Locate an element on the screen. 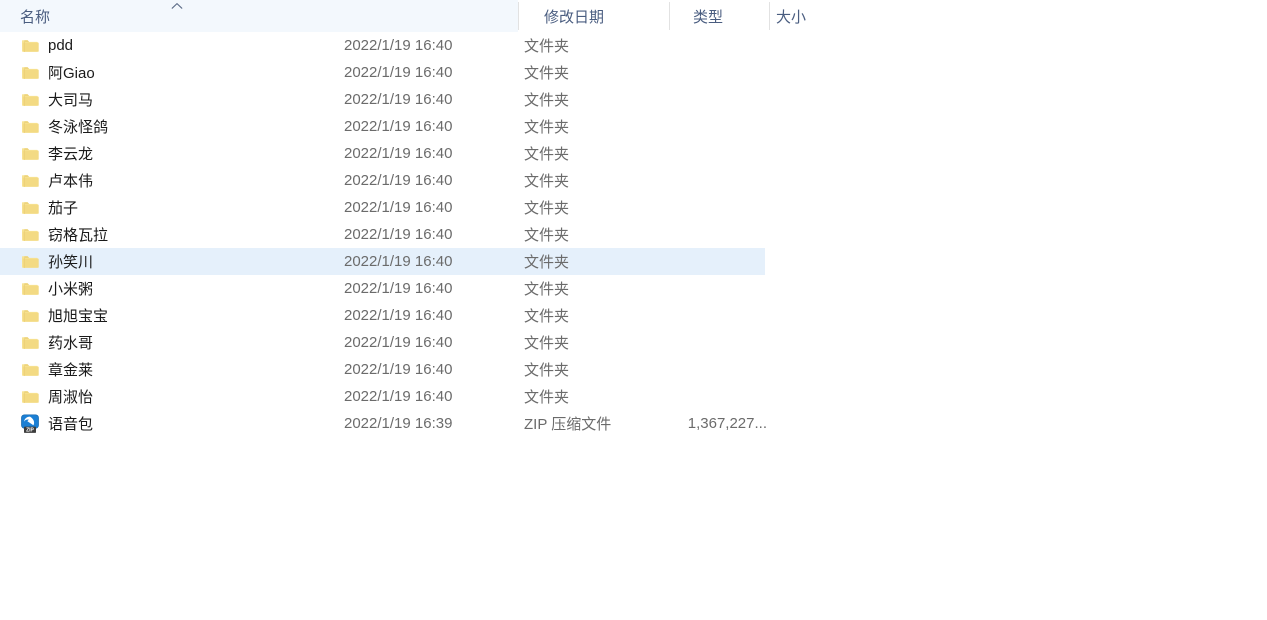 Image resolution: width=1267 pixels, height=620 pixels. file-row: 大司马 2022/1/19 16:40 文件夹 is located at coordinates (633, 99).